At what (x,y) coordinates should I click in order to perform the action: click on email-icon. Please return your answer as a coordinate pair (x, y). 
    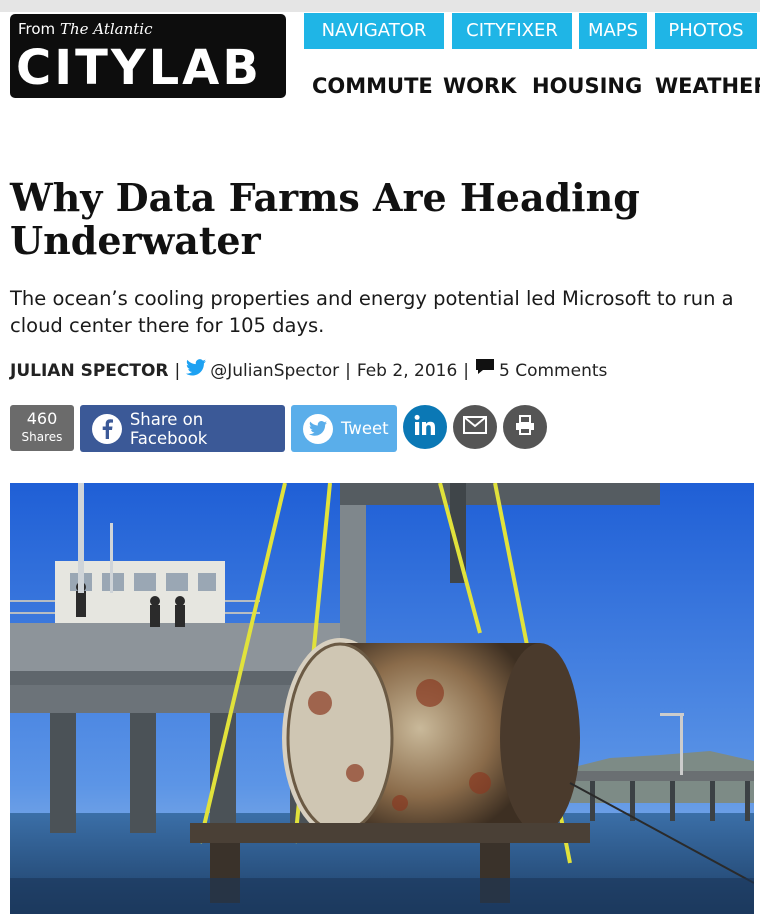
    Looking at the image, I should click on (475, 427).